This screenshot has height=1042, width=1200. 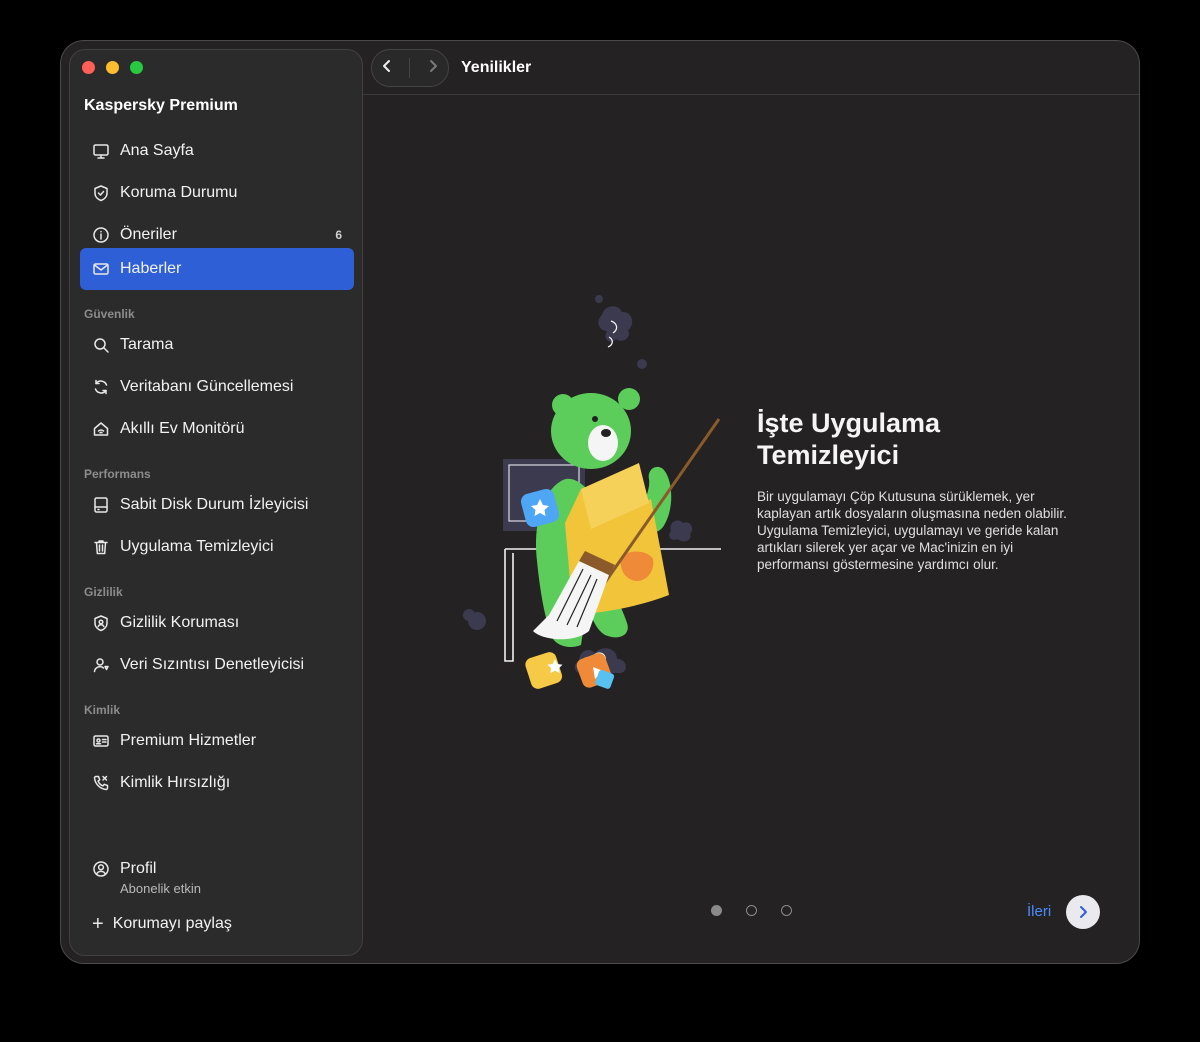 What do you see at coordinates (592, 492) in the screenshot?
I see `bear-cleaning-illustration` at bounding box center [592, 492].